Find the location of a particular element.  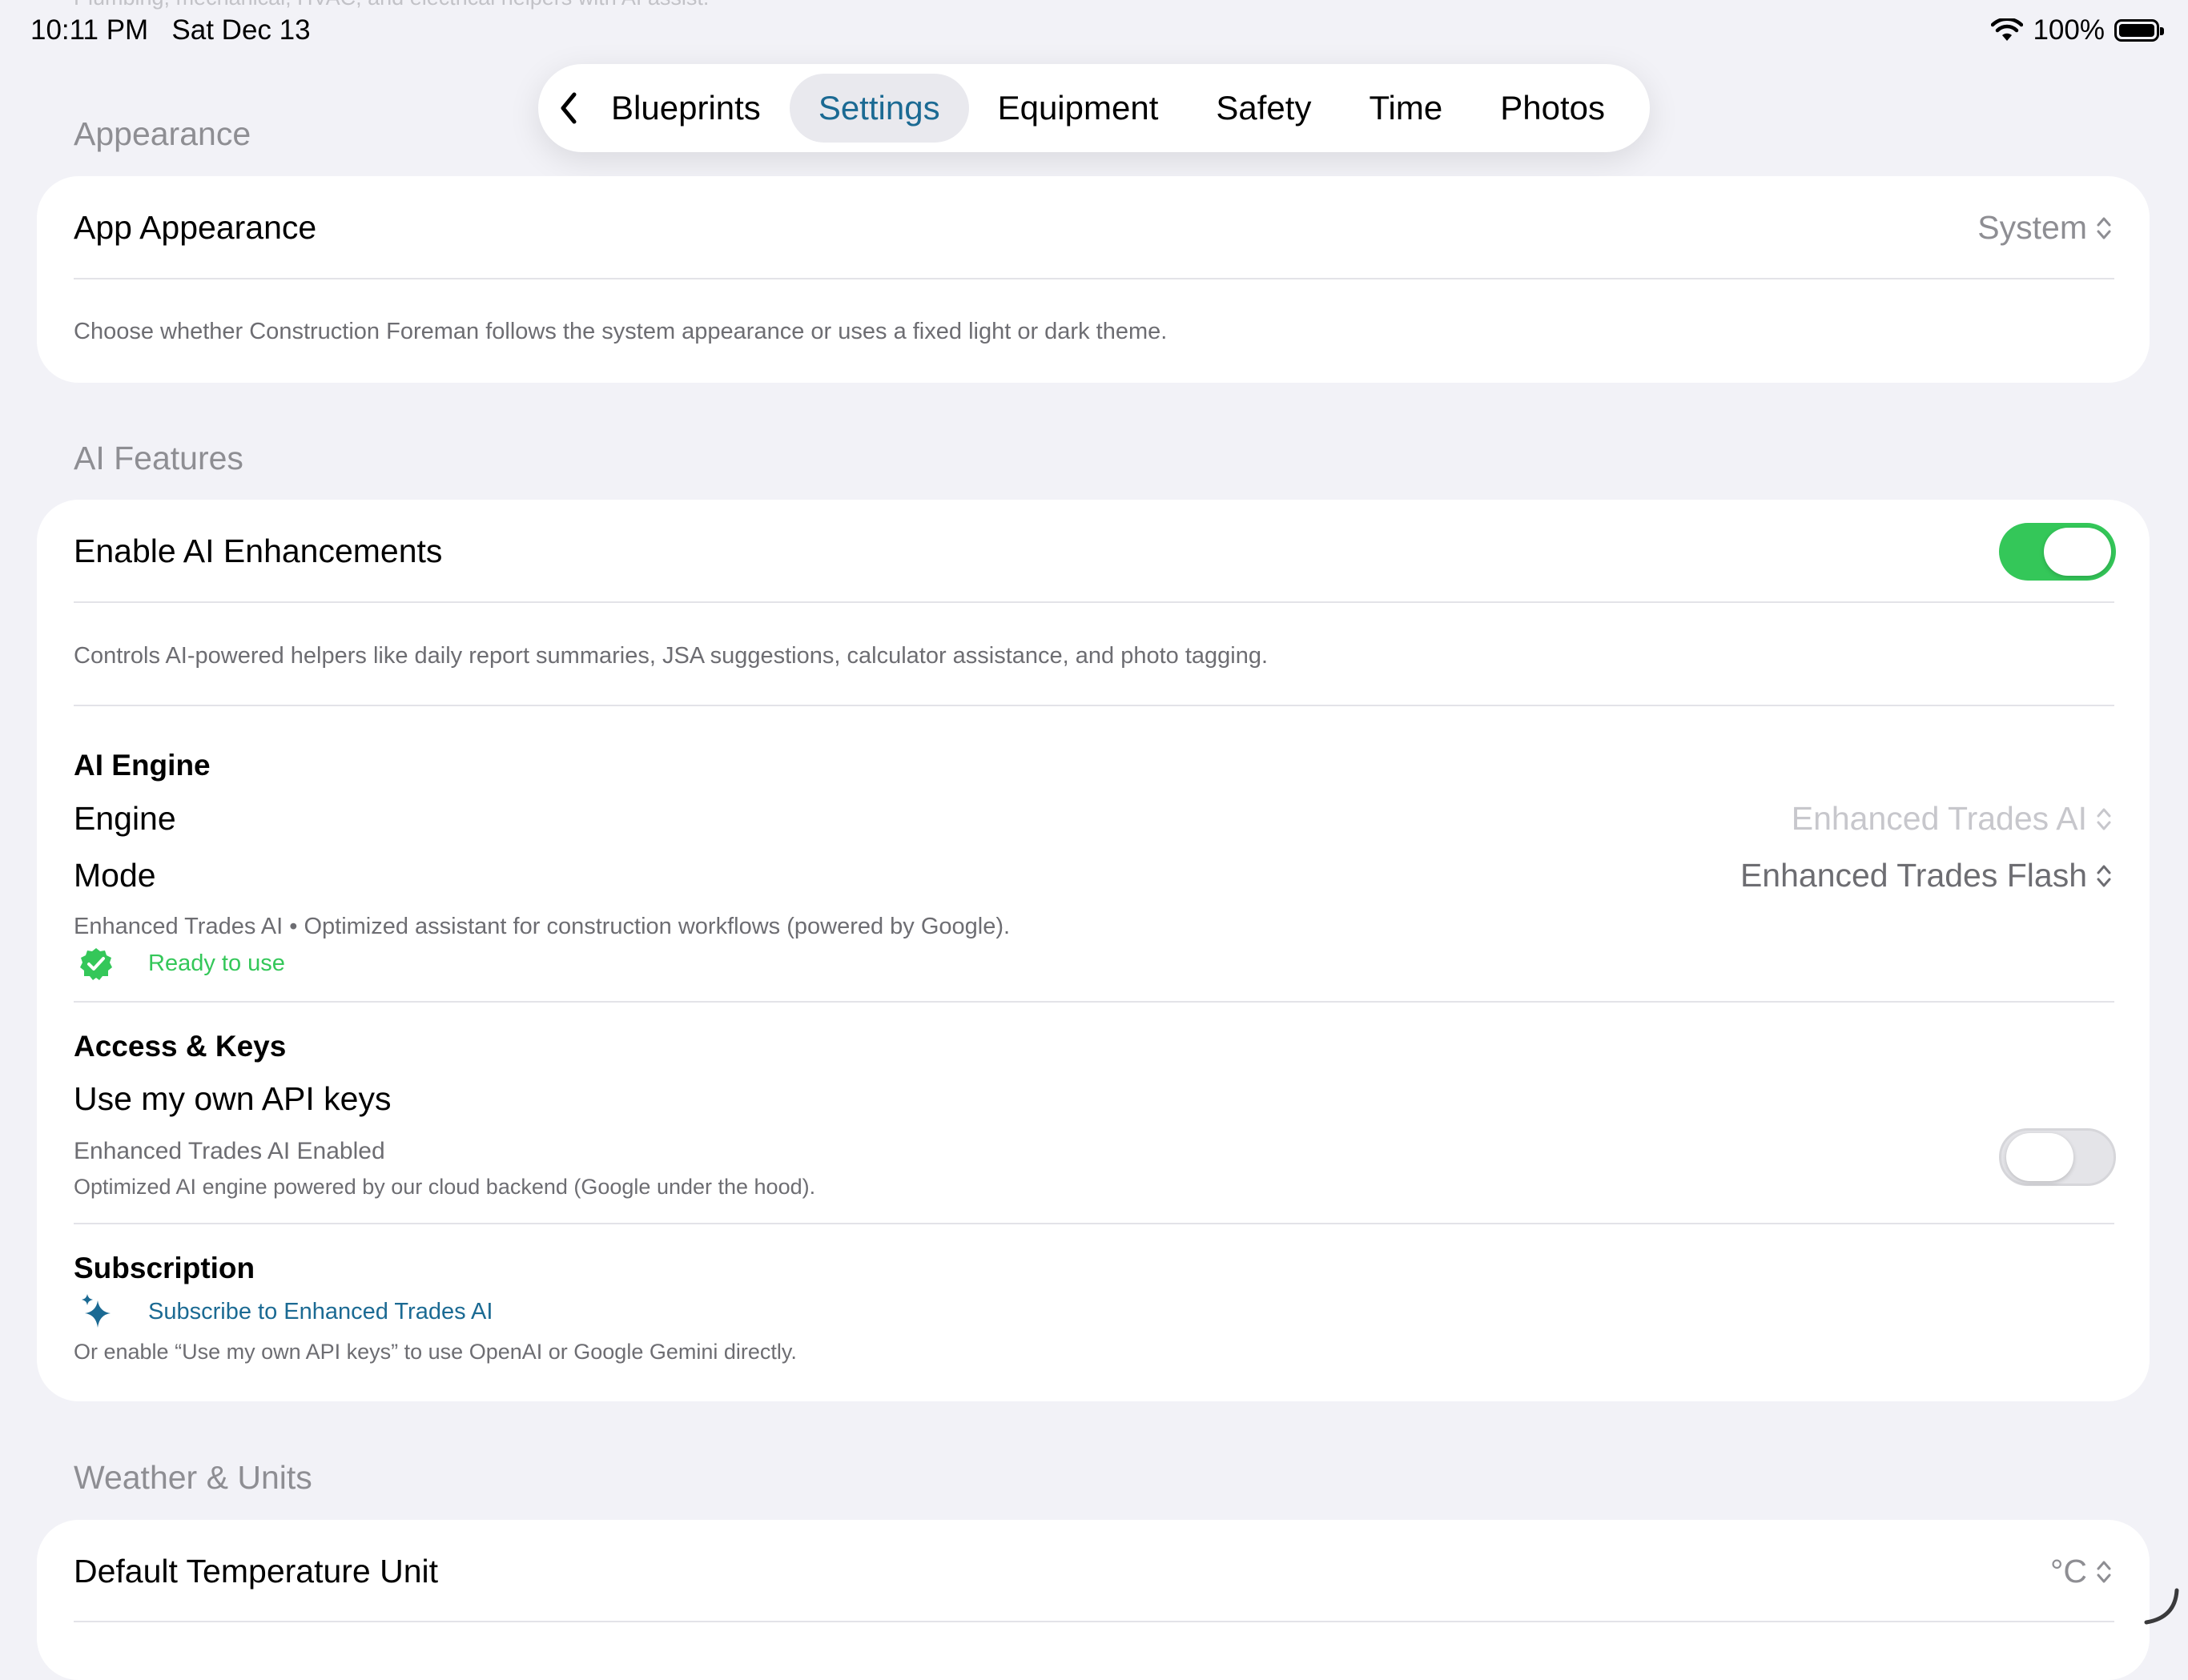

status-indicators: 100% is located at coordinates (2077, 30).